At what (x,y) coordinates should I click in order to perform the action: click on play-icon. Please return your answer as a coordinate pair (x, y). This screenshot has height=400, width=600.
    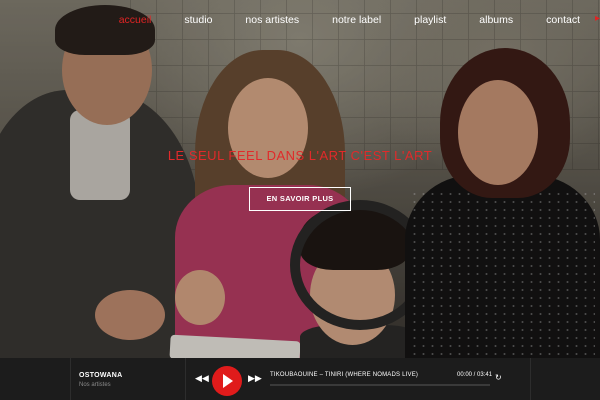
    Looking at the image, I should click on (228, 381).